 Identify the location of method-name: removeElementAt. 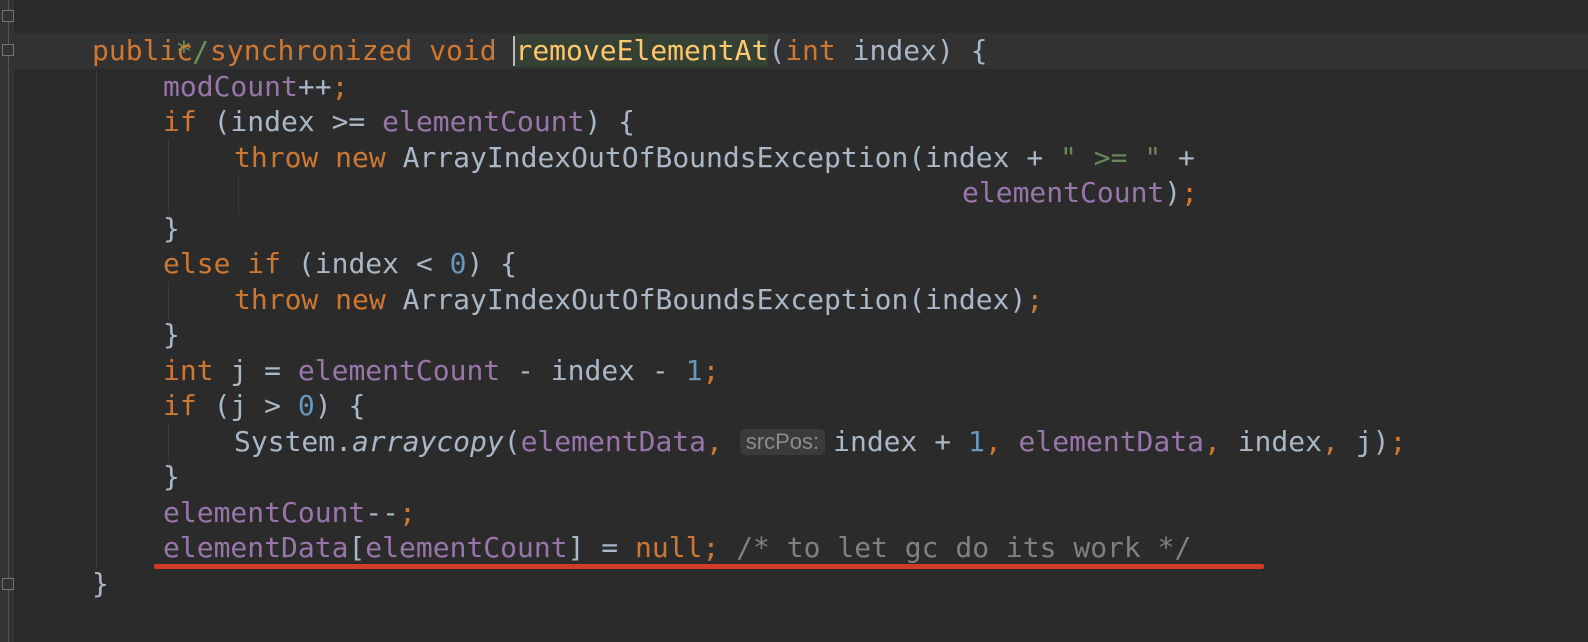
(642, 50).